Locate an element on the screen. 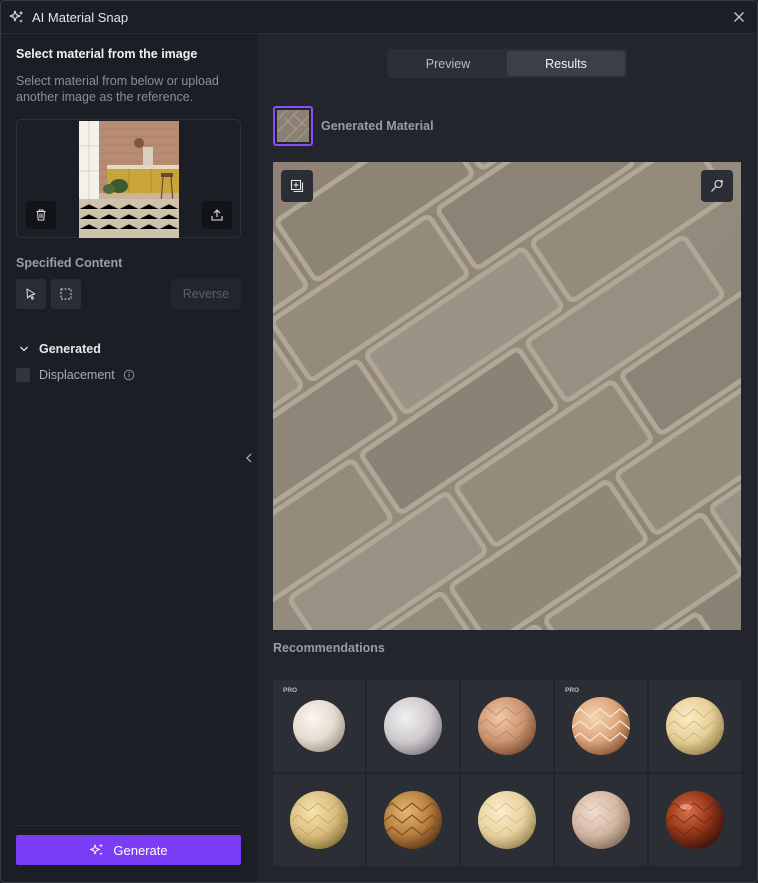  generated-material-label: Generated Material is located at coordinates (377, 126).